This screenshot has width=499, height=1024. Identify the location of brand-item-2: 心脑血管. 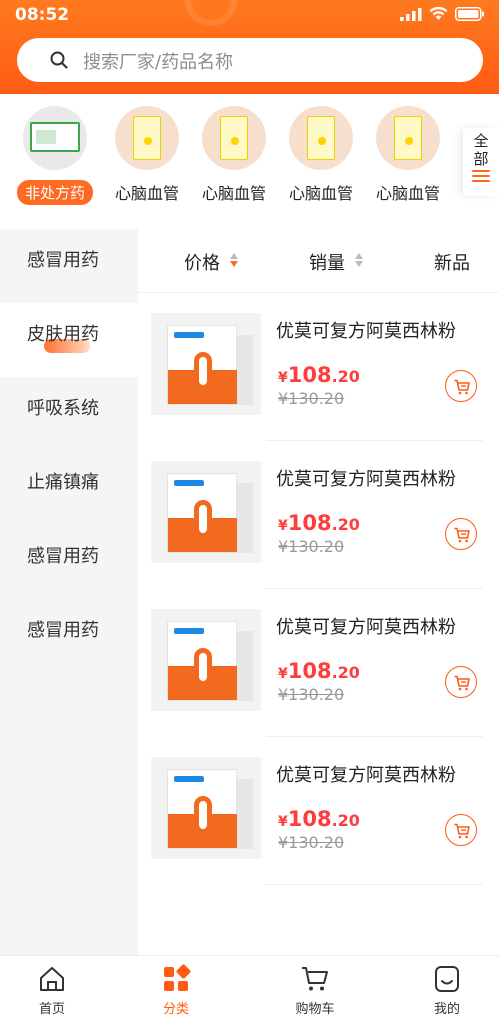
(234, 155).